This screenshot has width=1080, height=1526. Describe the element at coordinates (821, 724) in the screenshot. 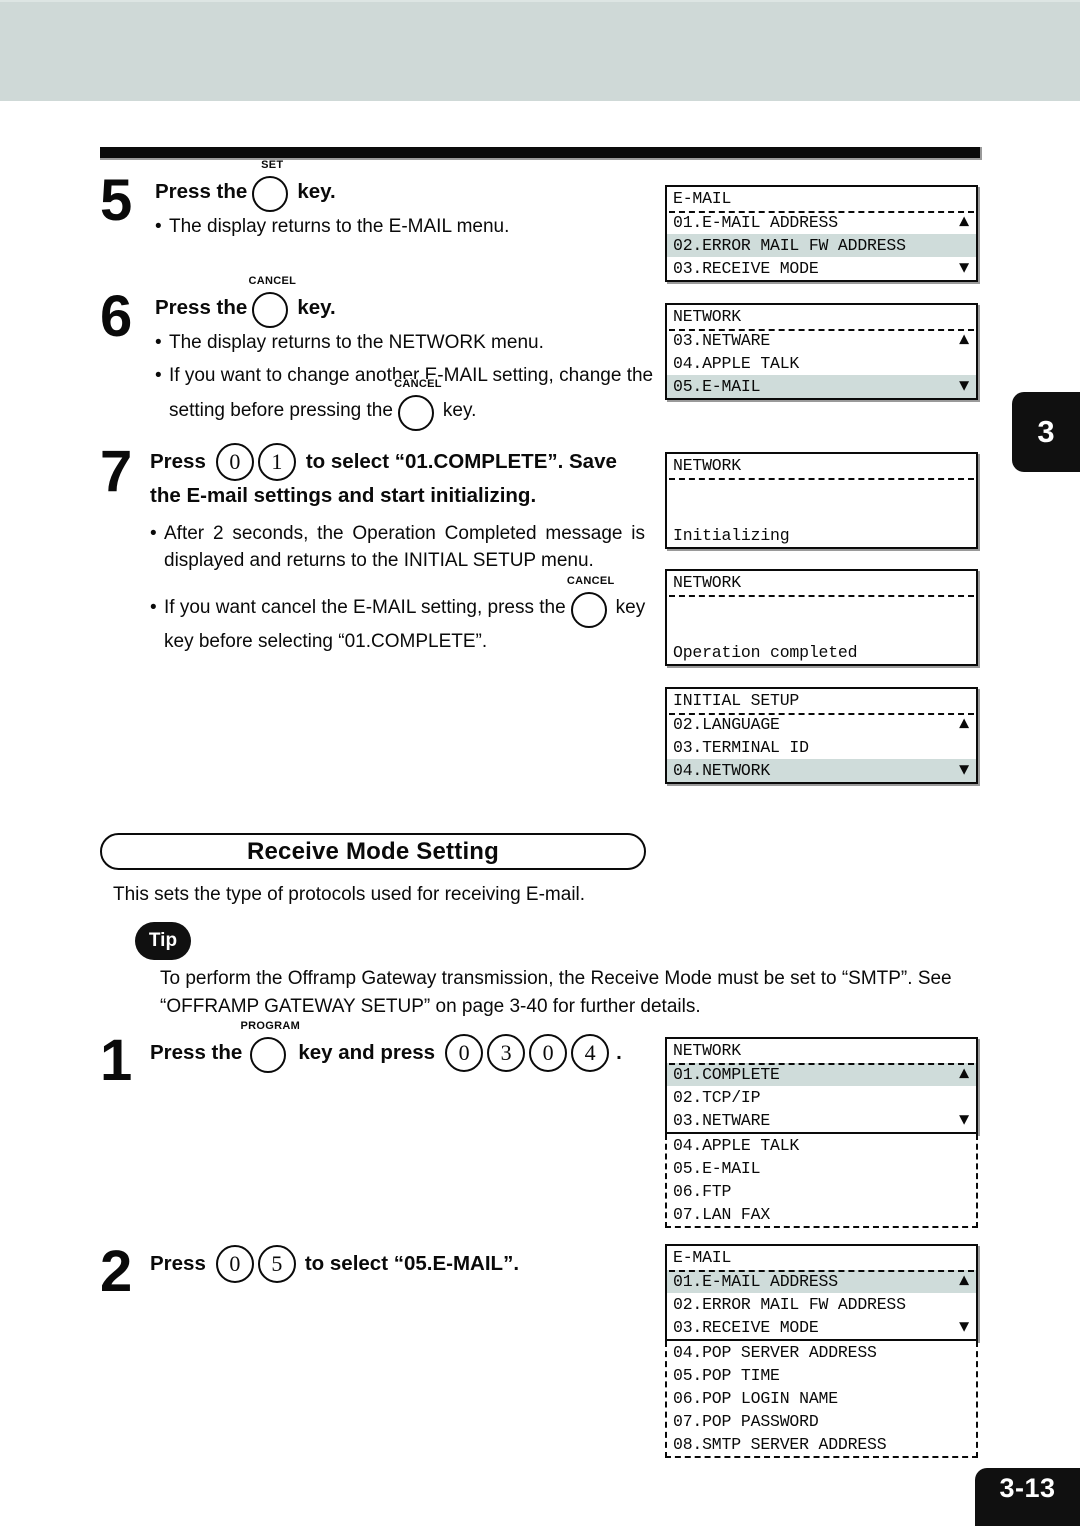

I see `lcd-menu-item: 02.LANGUAGE ▲` at that location.